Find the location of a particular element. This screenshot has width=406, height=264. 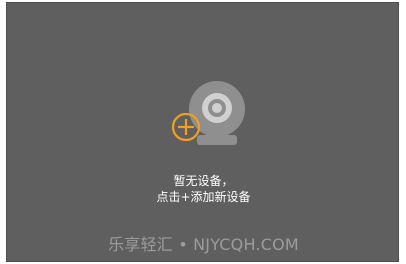

empty-state-line1: 暂无设备， is located at coordinates (203, 181).